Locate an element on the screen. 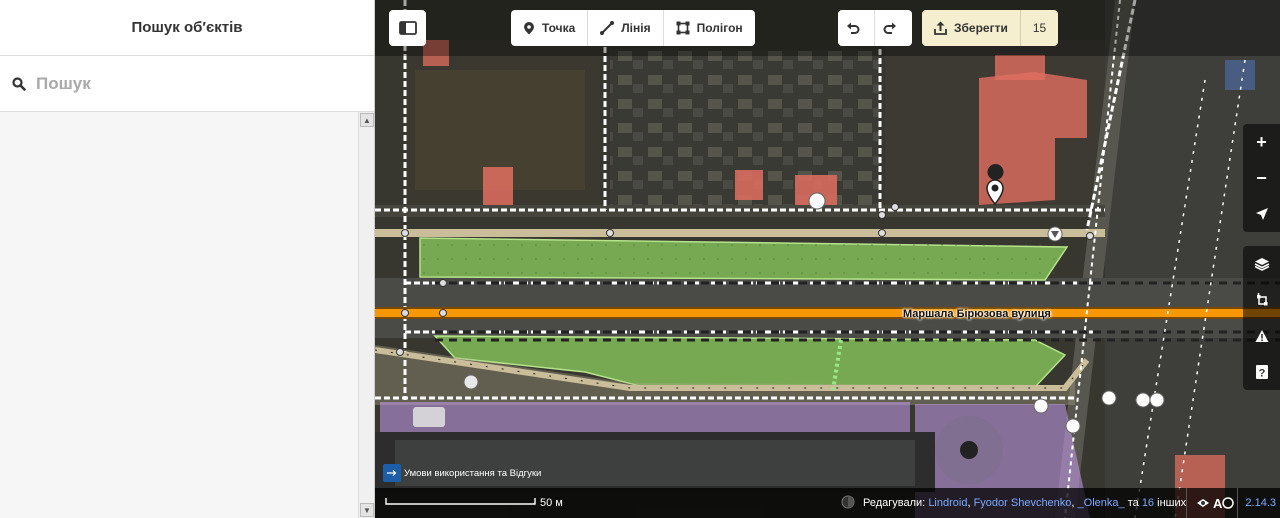 The height and width of the screenshot is (518, 1280). history-group is located at coordinates (875, 28).